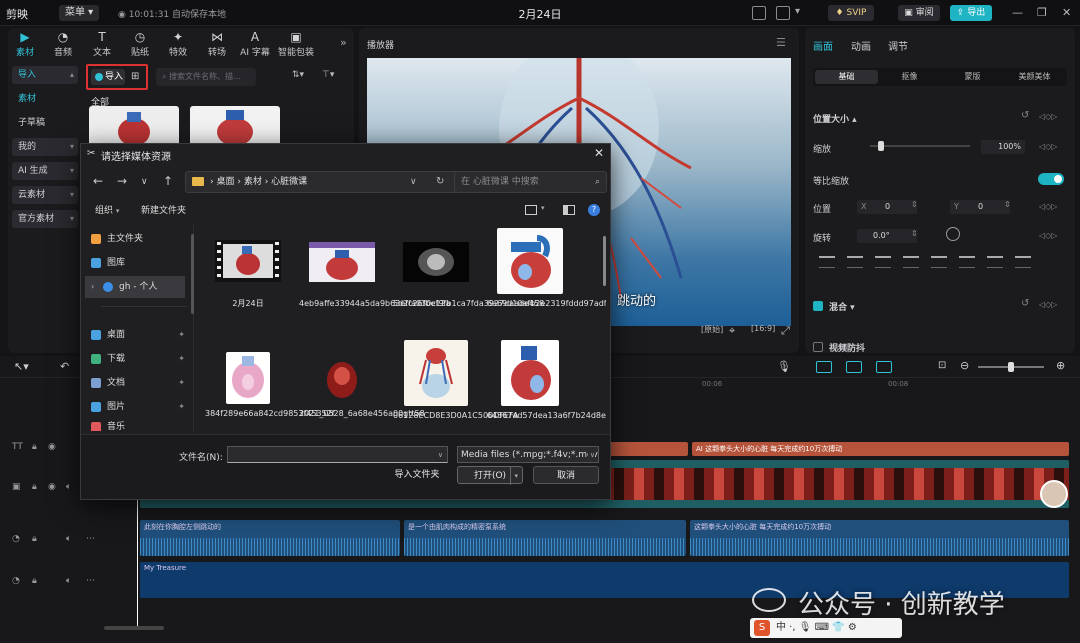  Describe the element at coordinates (884, 367) in the screenshot. I see `preview-axis-icon` at that location.